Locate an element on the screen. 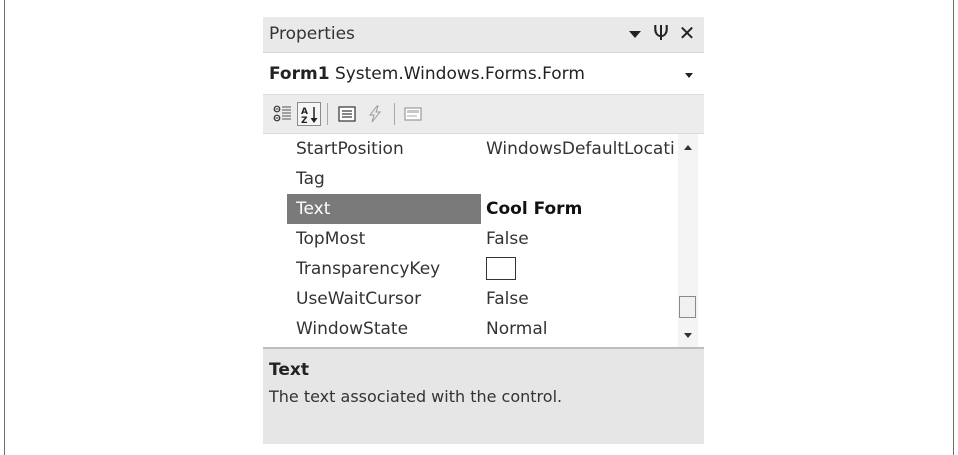 Image resolution: width=958 pixels, height=455 pixels. object-selector: Form1 System.Windows.Forms.Form is located at coordinates (483, 73).